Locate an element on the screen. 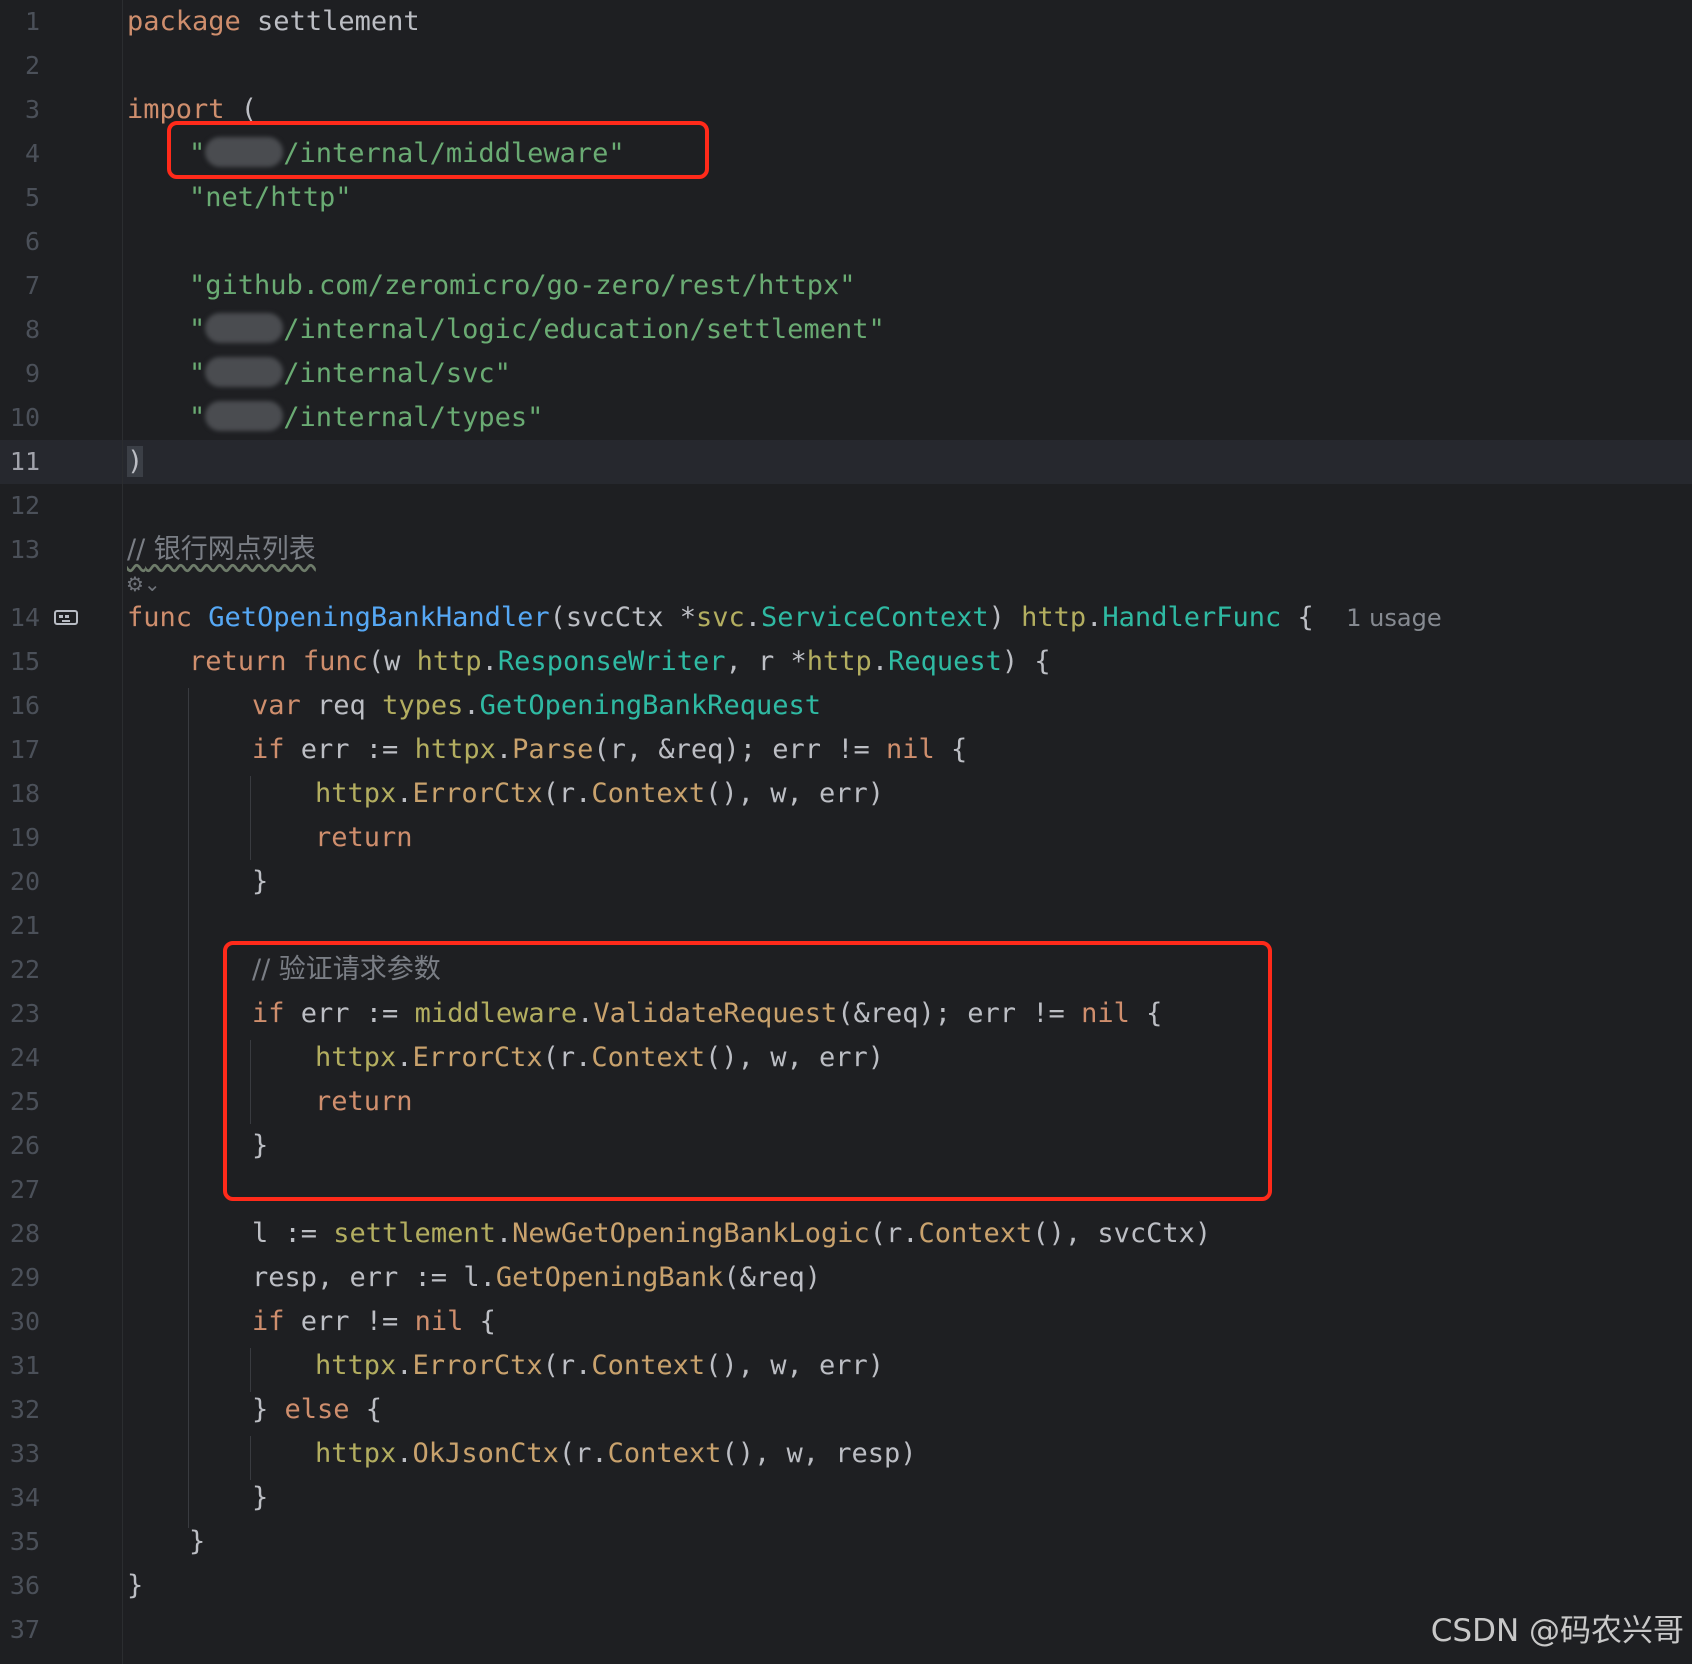 This screenshot has height=1664, width=1692. line-number: 5 is located at coordinates (24, 198).